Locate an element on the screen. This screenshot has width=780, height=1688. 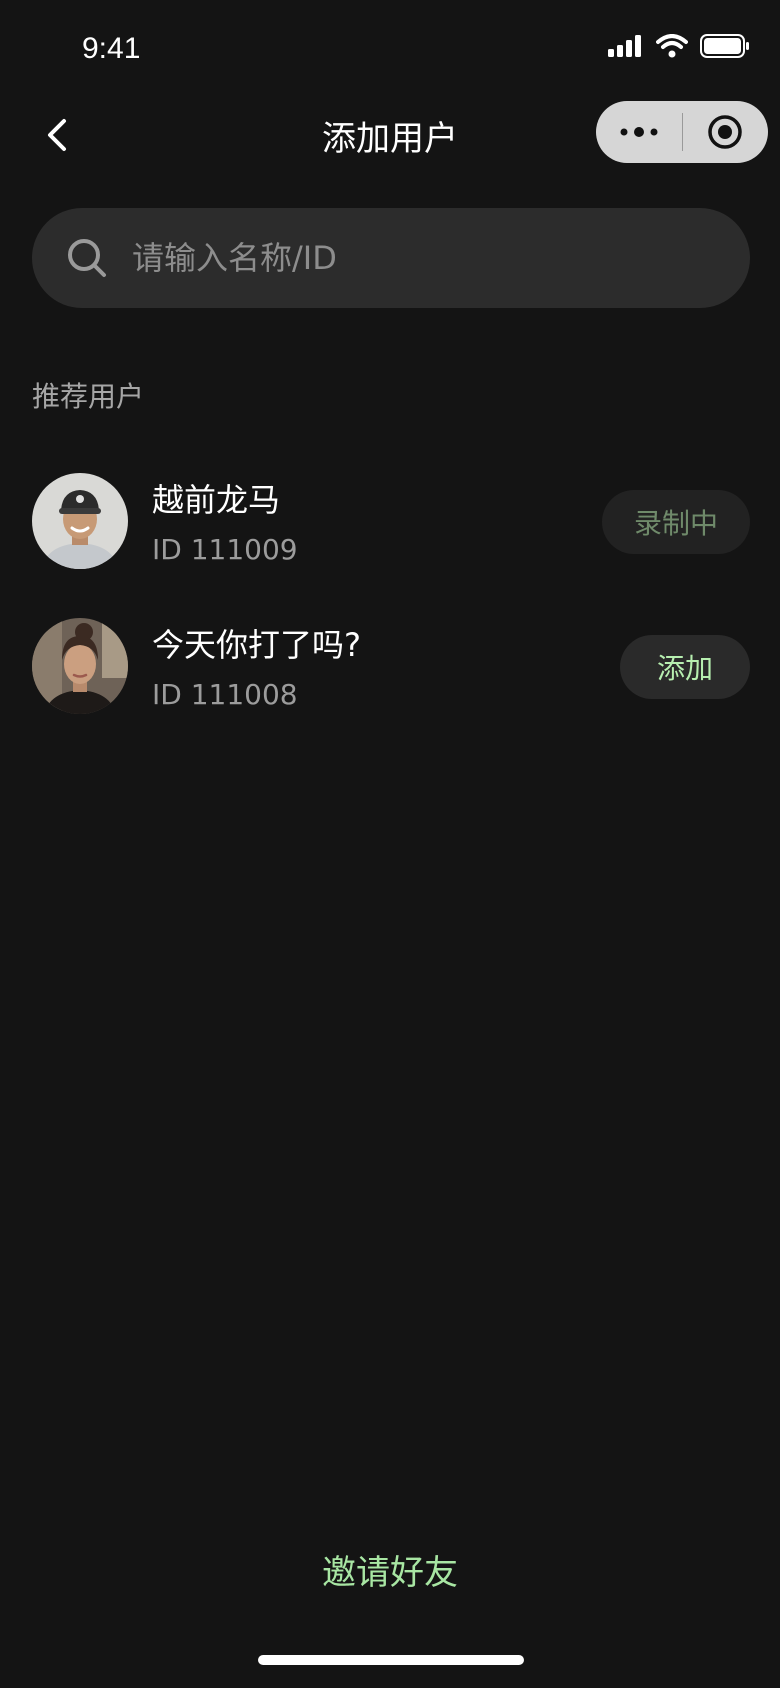
more-dots-icon is located at coordinates (639, 132).